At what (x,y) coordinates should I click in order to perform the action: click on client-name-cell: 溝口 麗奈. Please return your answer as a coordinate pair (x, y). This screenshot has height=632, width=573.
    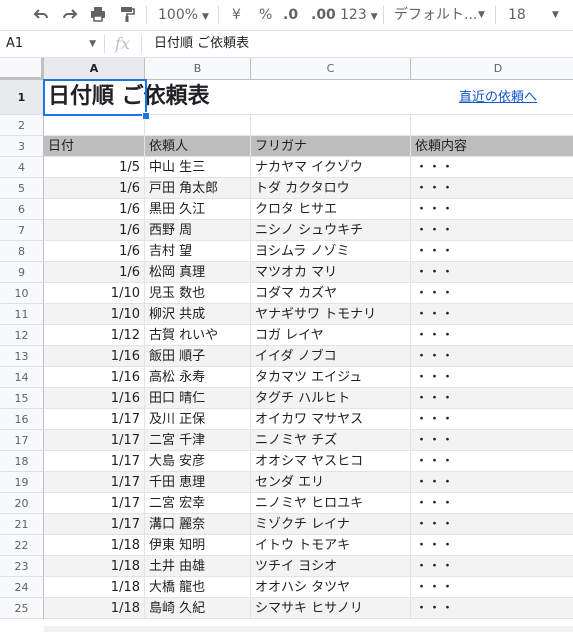
    Looking at the image, I should click on (198, 524).